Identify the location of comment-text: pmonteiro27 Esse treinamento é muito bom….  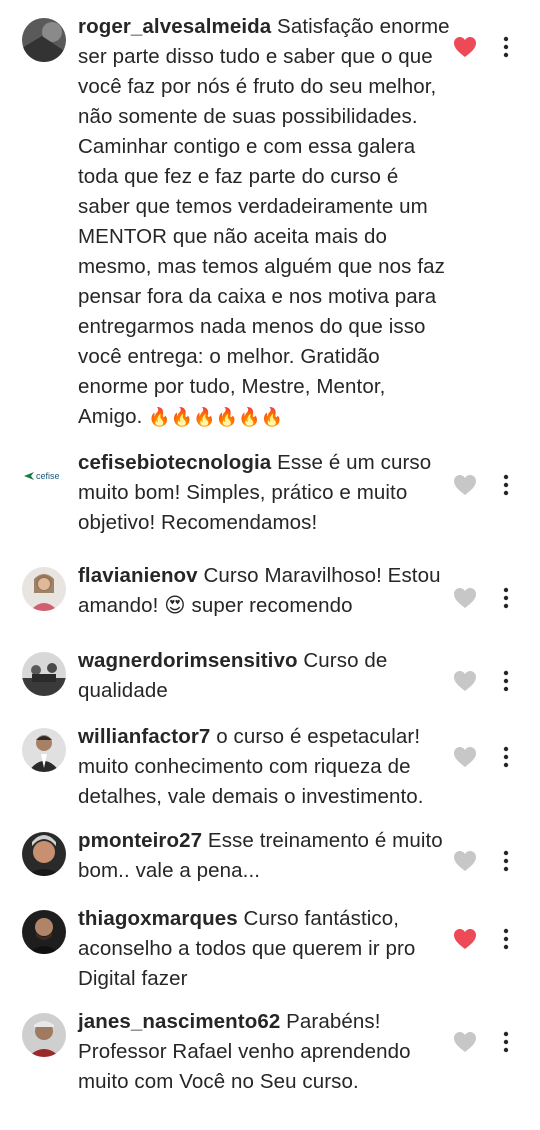
(264, 856).